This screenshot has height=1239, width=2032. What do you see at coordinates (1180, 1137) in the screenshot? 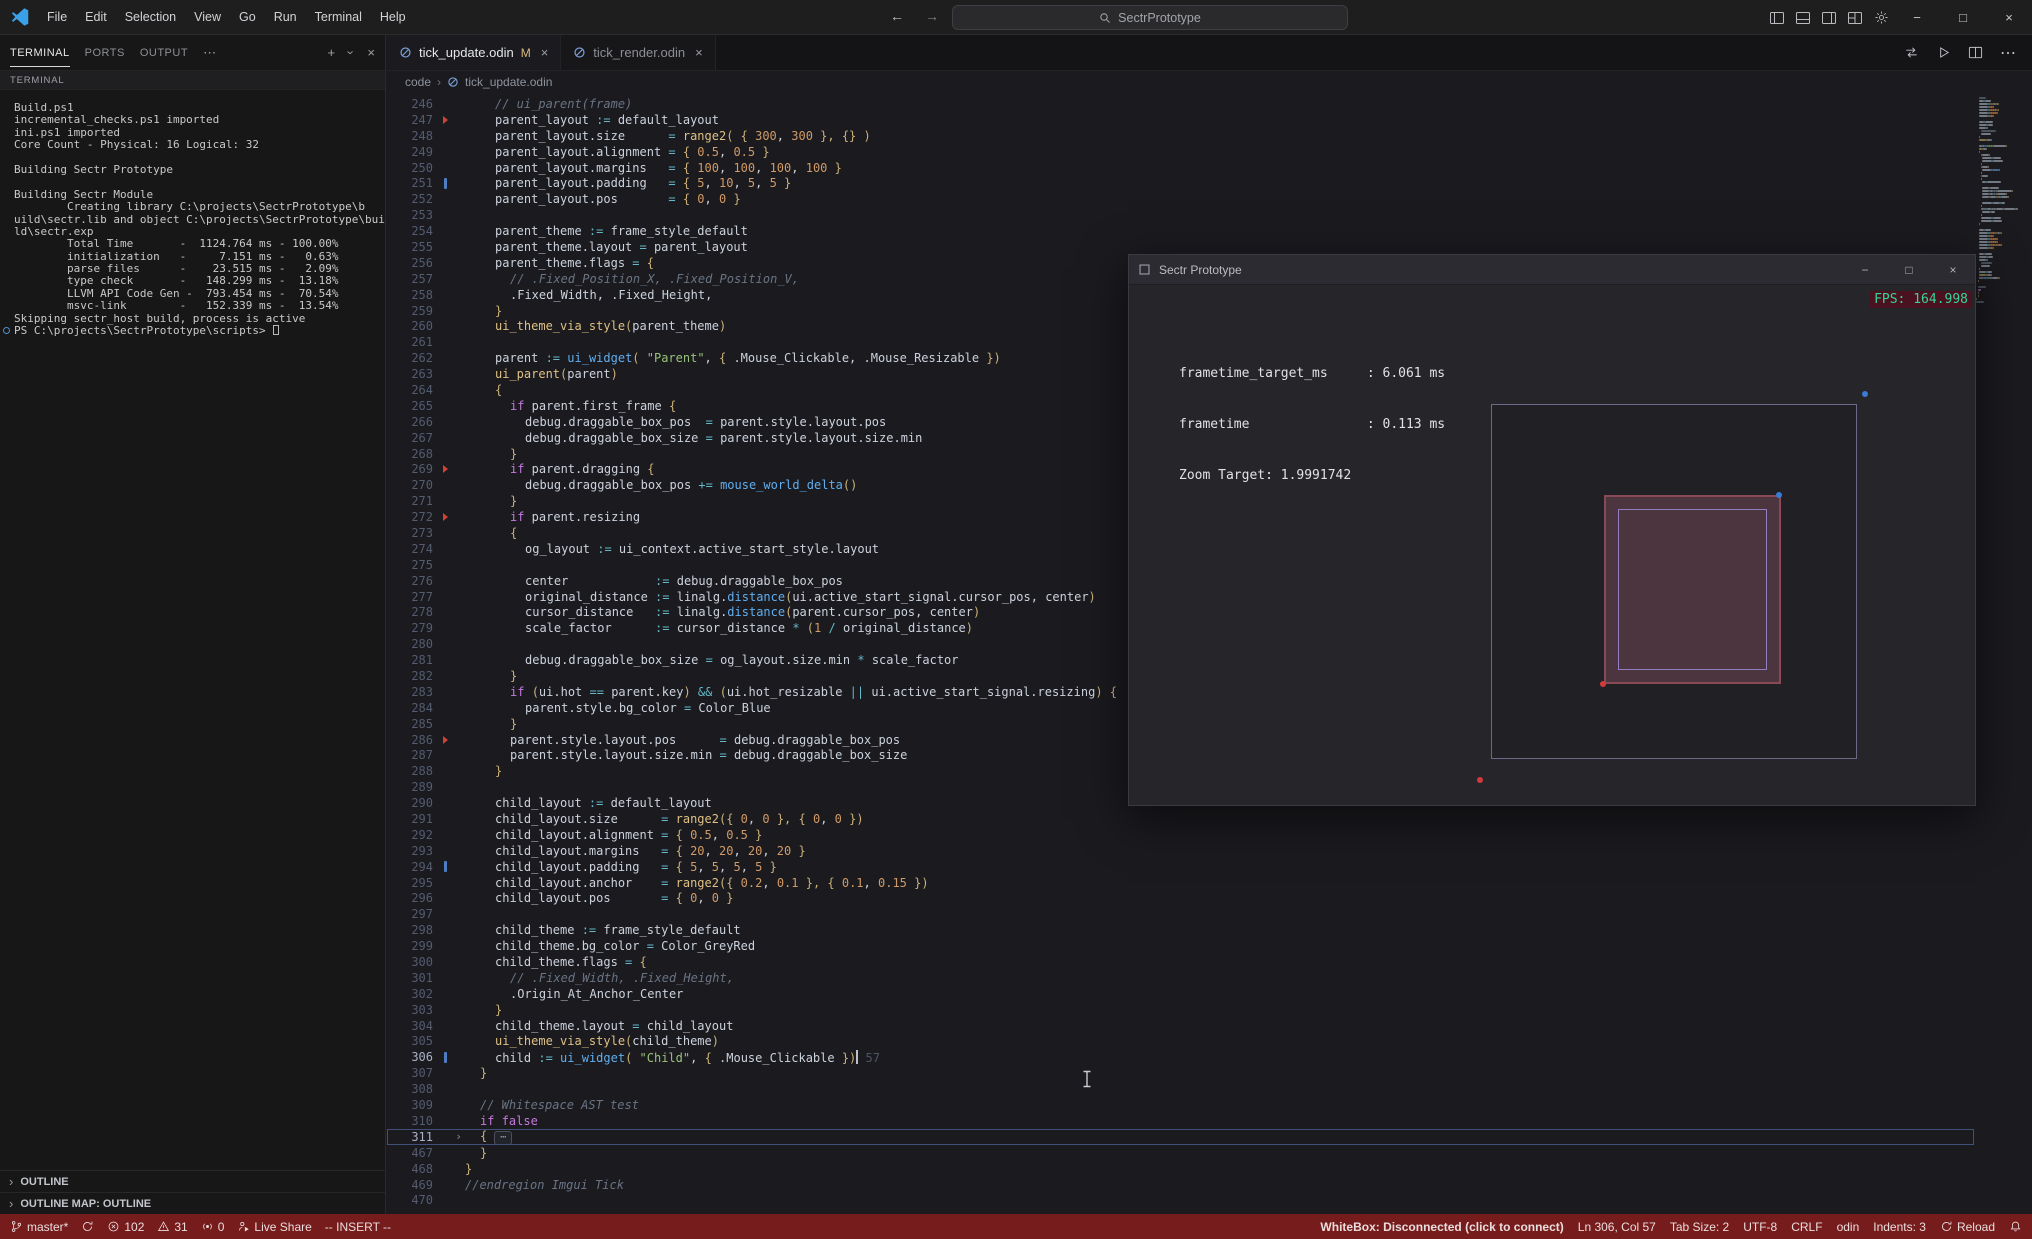
I see `code-line-311: 311 ›{⋯` at bounding box center [1180, 1137].